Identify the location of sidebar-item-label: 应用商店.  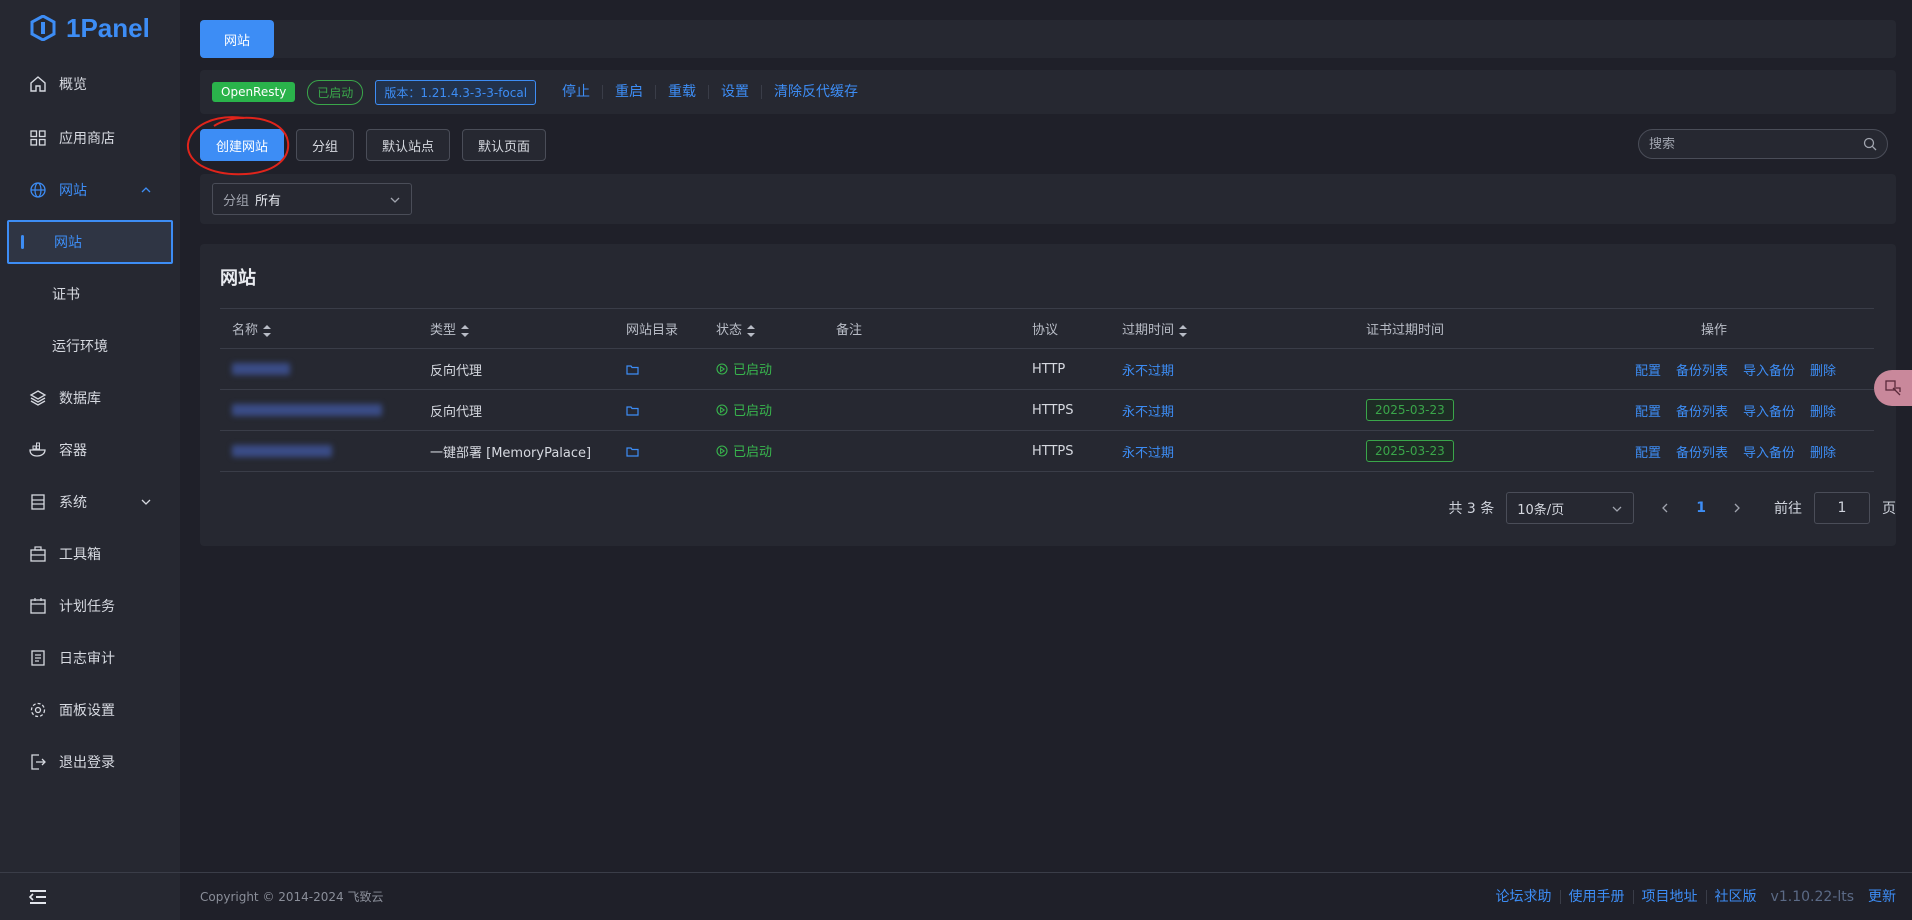
(87, 139).